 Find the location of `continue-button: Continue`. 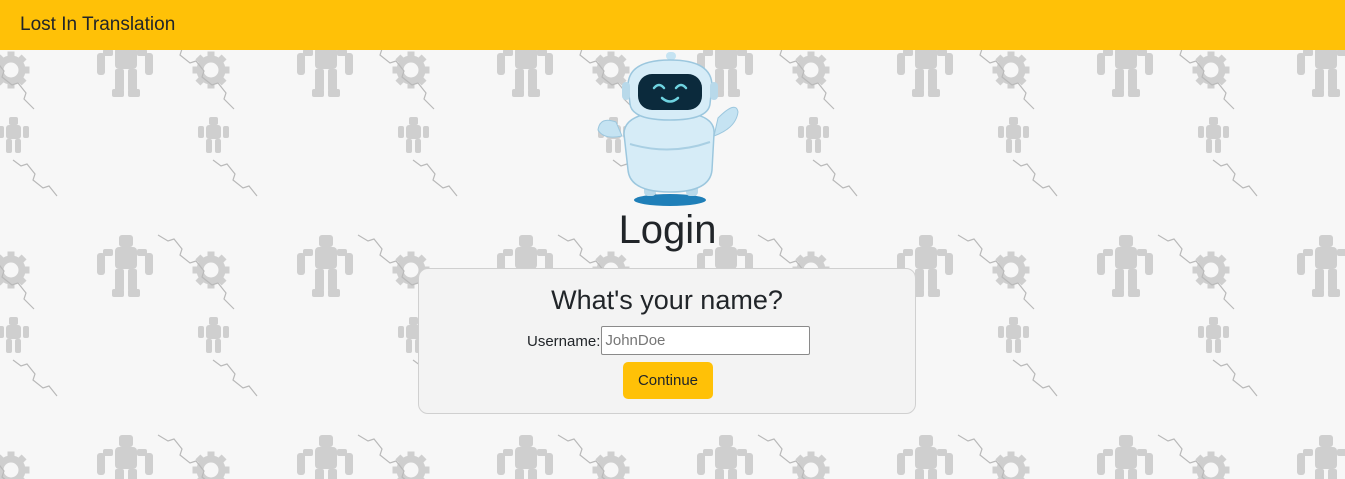

continue-button: Continue is located at coordinates (668, 380).